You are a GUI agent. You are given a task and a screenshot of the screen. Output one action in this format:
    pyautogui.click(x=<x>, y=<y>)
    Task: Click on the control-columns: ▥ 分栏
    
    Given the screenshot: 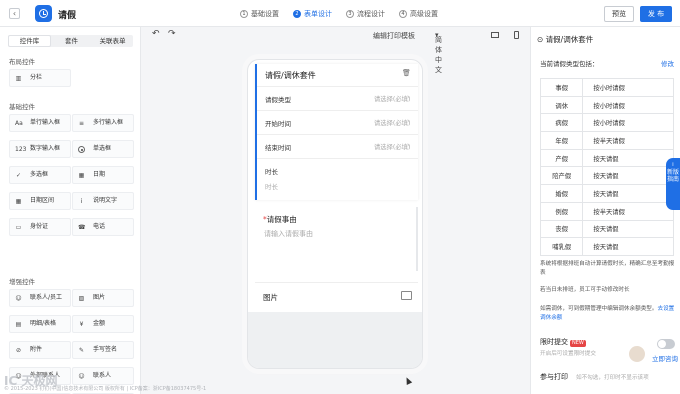 What is the action you would take?
    pyautogui.click(x=40, y=78)
    